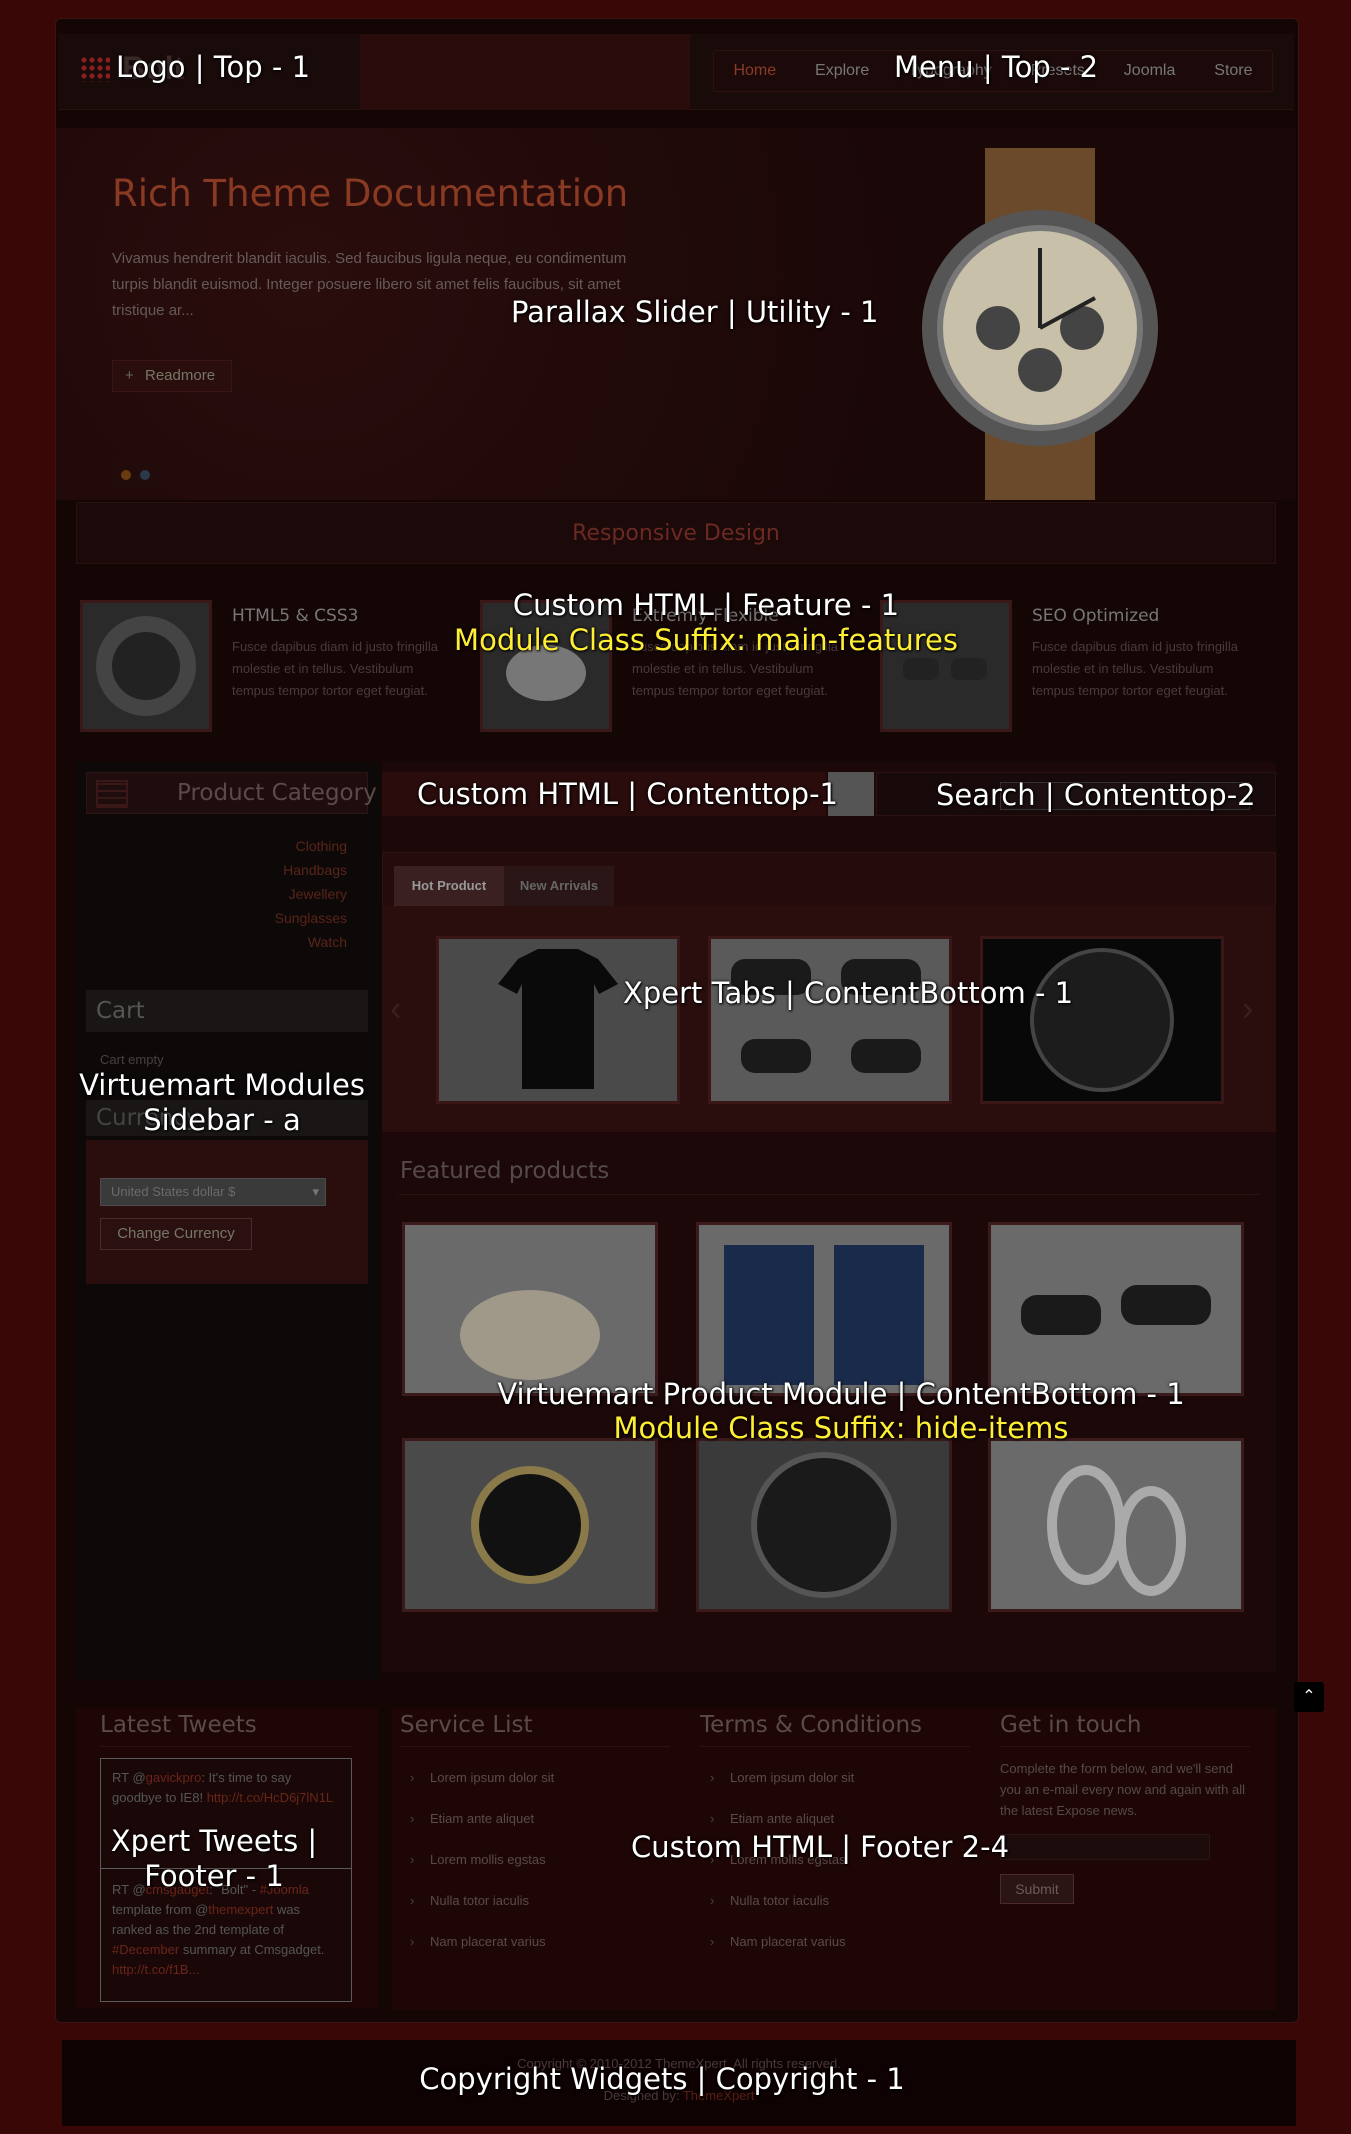 The height and width of the screenshot is (2134, 1351). I want to click on terms-item-4: Nulla totor iaculis, so click(769, 1900).